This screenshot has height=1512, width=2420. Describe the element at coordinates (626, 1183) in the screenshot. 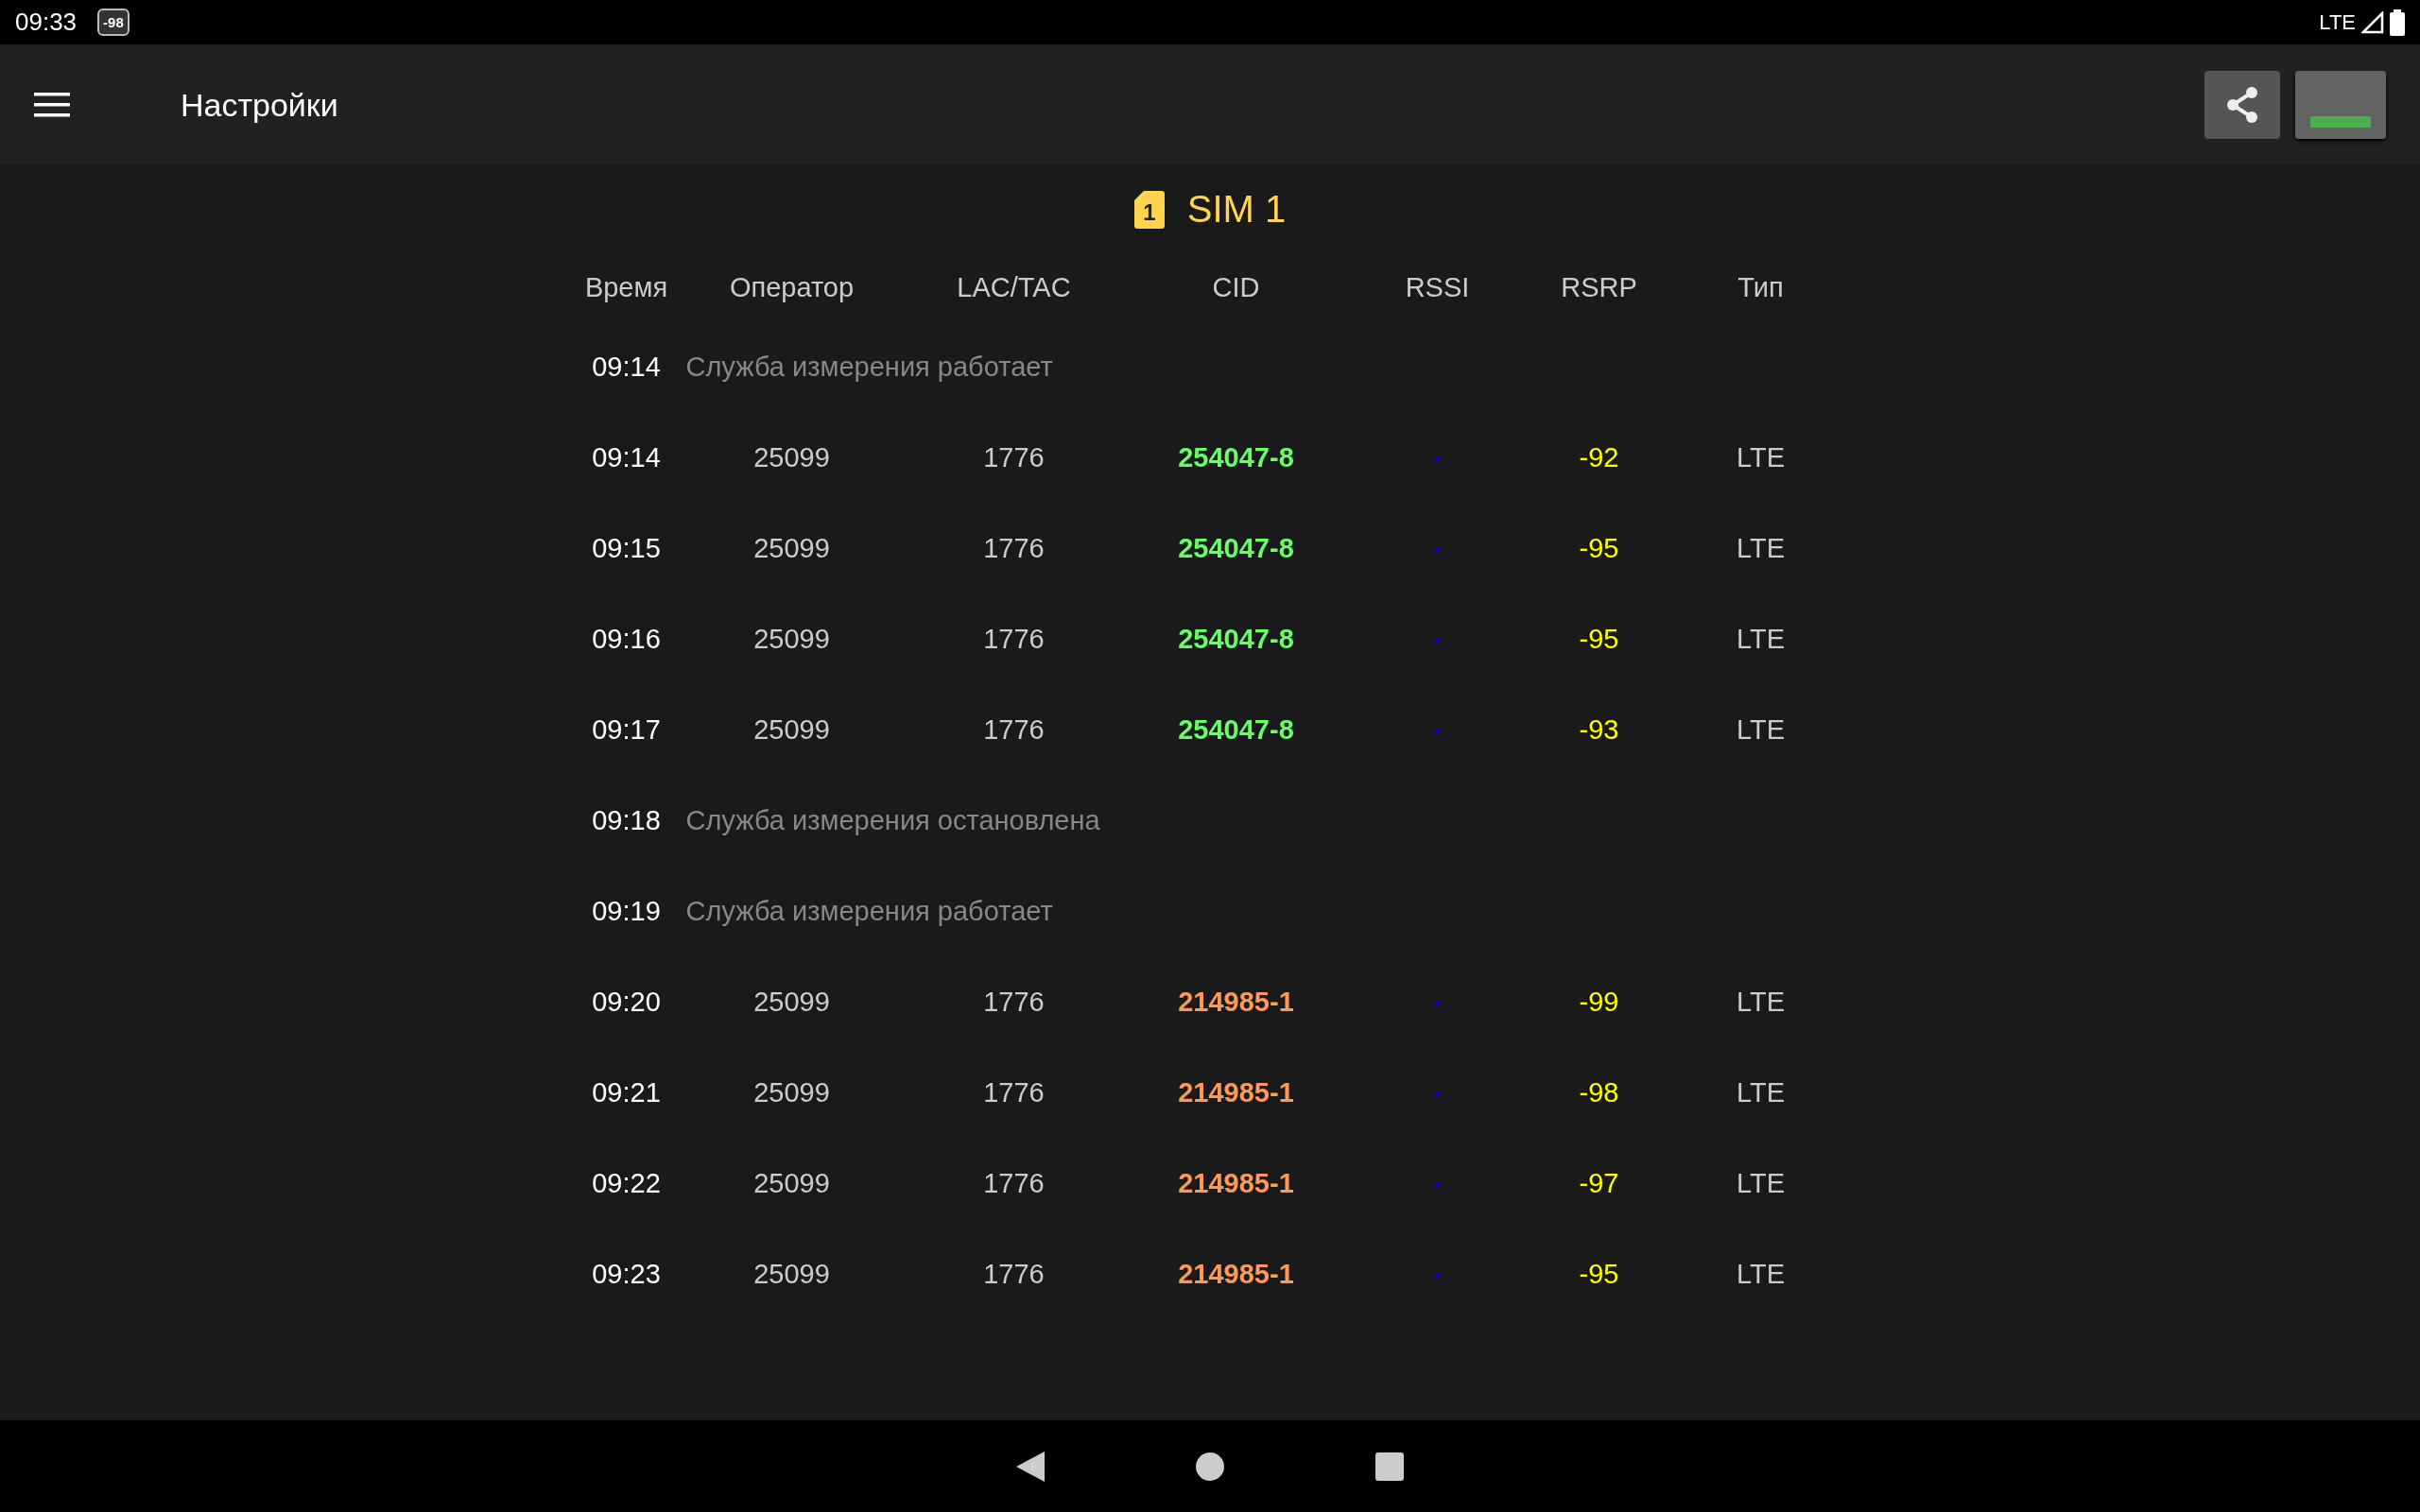

I see `time-cell-text: 09:22` at that location.